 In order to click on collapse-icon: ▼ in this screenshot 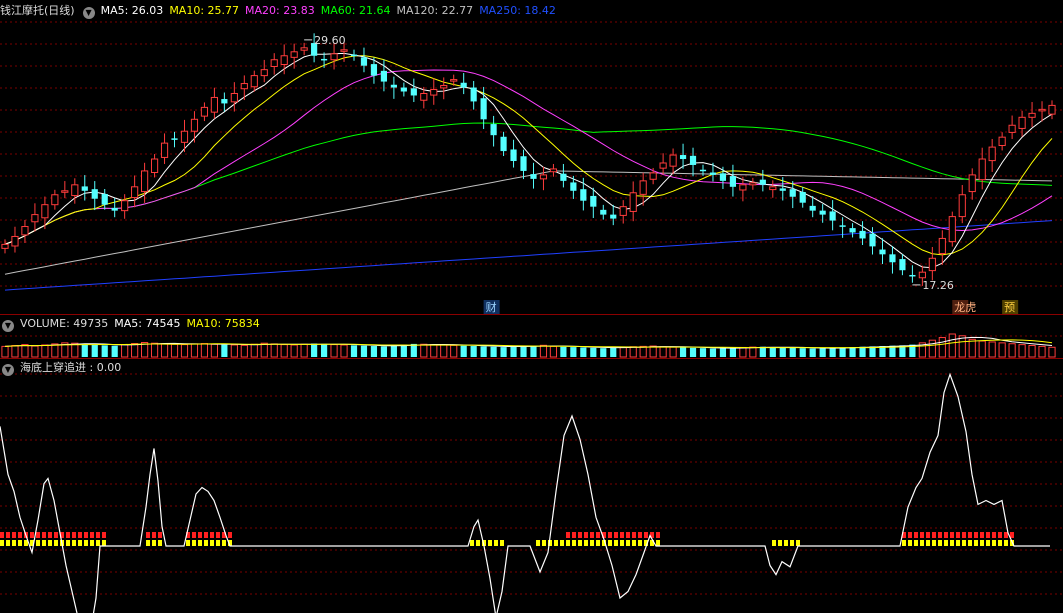, I will do `click(88, 13)`.